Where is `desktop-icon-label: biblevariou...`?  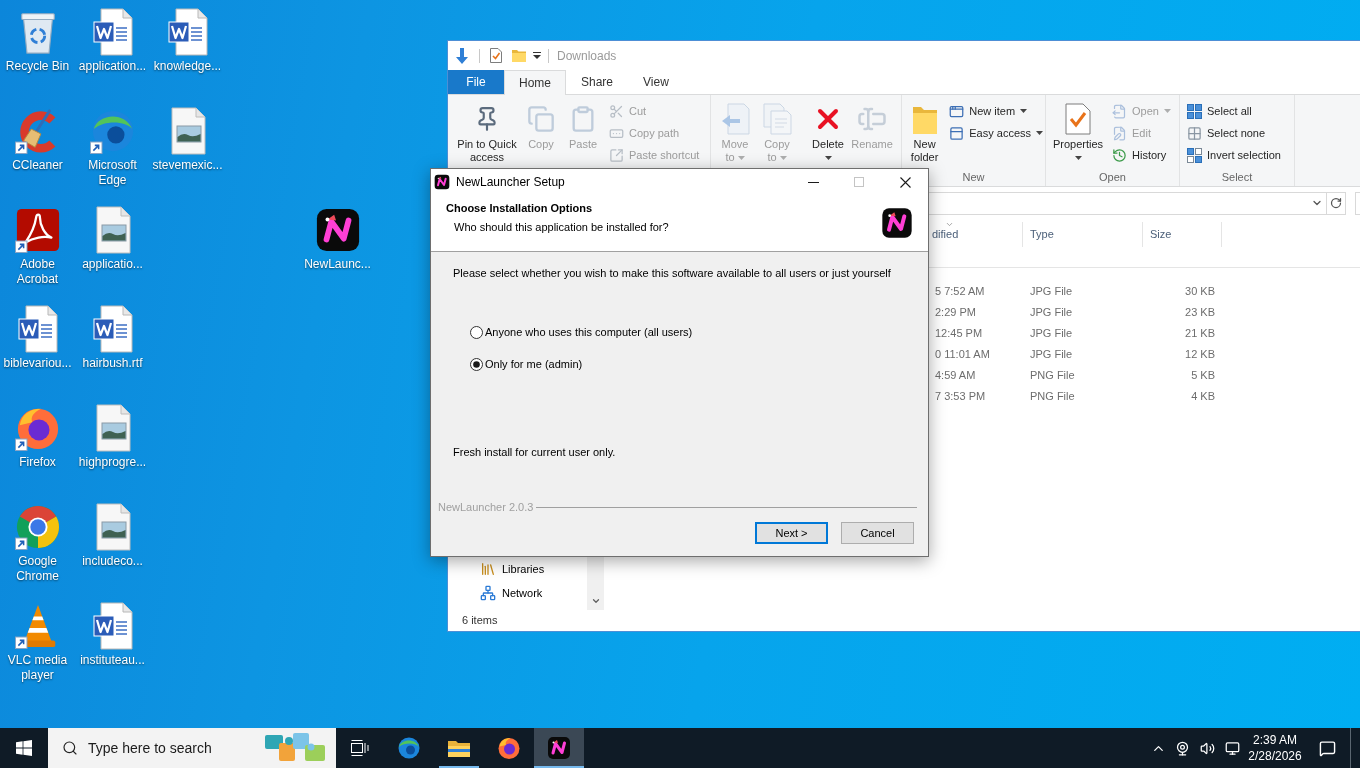 desktop-icon-label: biblevariou... is located at coordinates (37, 363).